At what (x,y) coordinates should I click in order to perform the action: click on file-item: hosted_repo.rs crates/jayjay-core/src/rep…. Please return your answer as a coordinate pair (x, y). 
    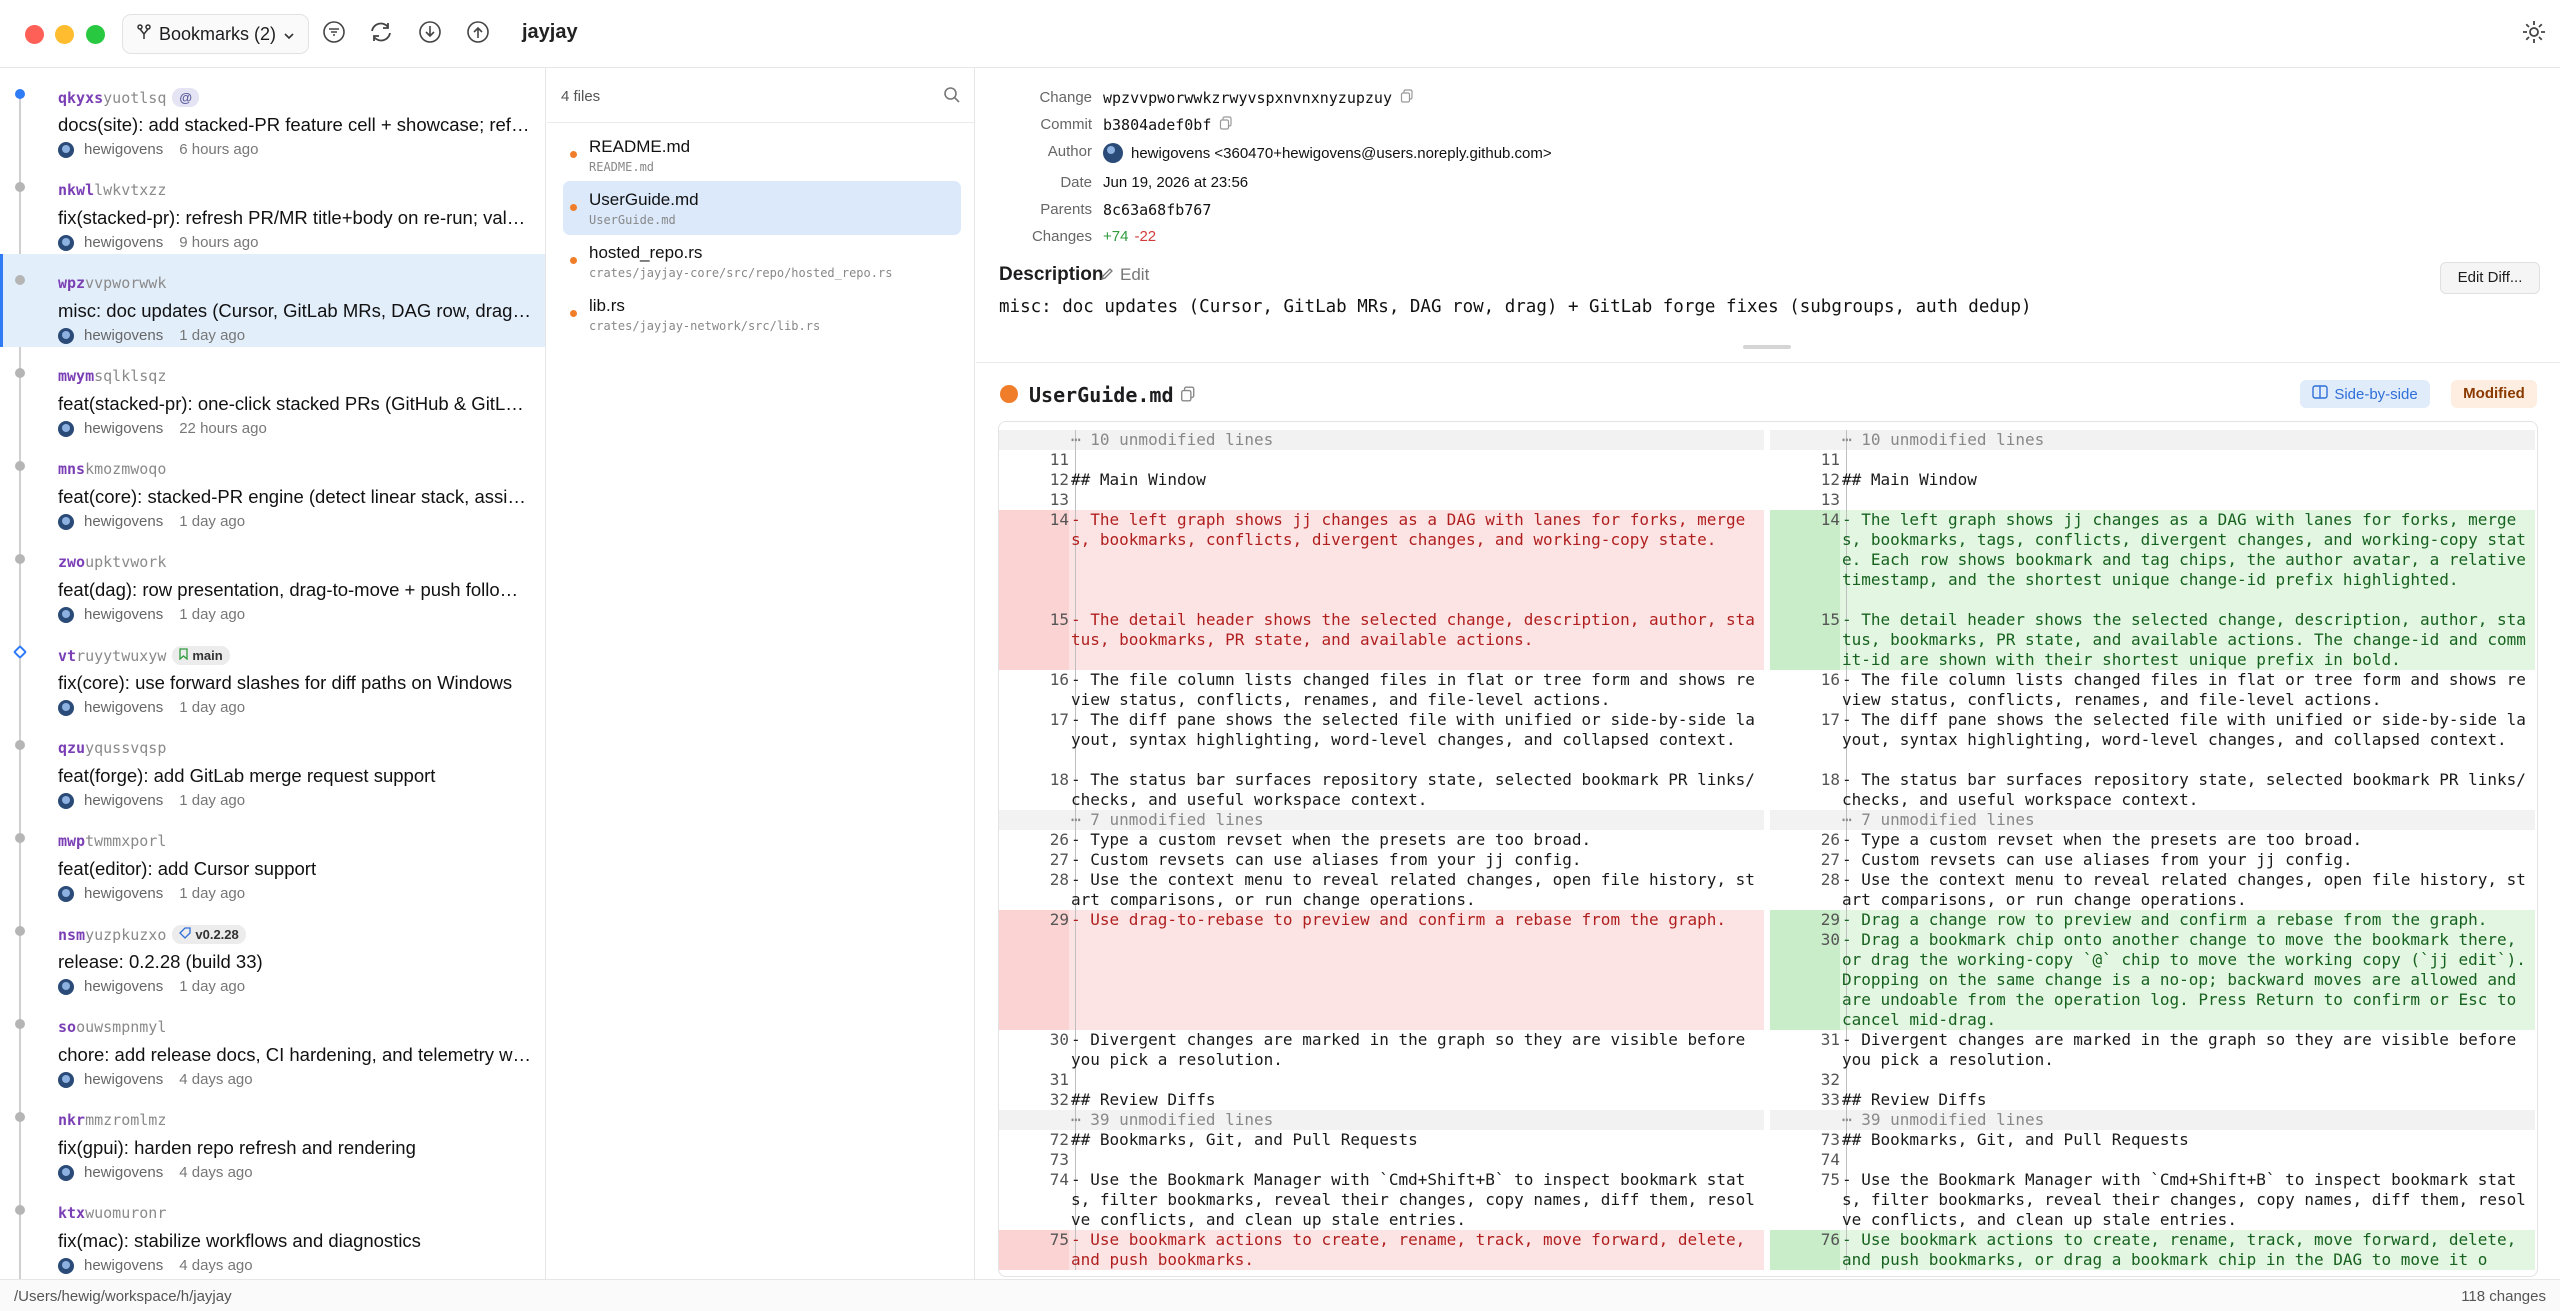
    Looking at the image, I should click on (762, 261).